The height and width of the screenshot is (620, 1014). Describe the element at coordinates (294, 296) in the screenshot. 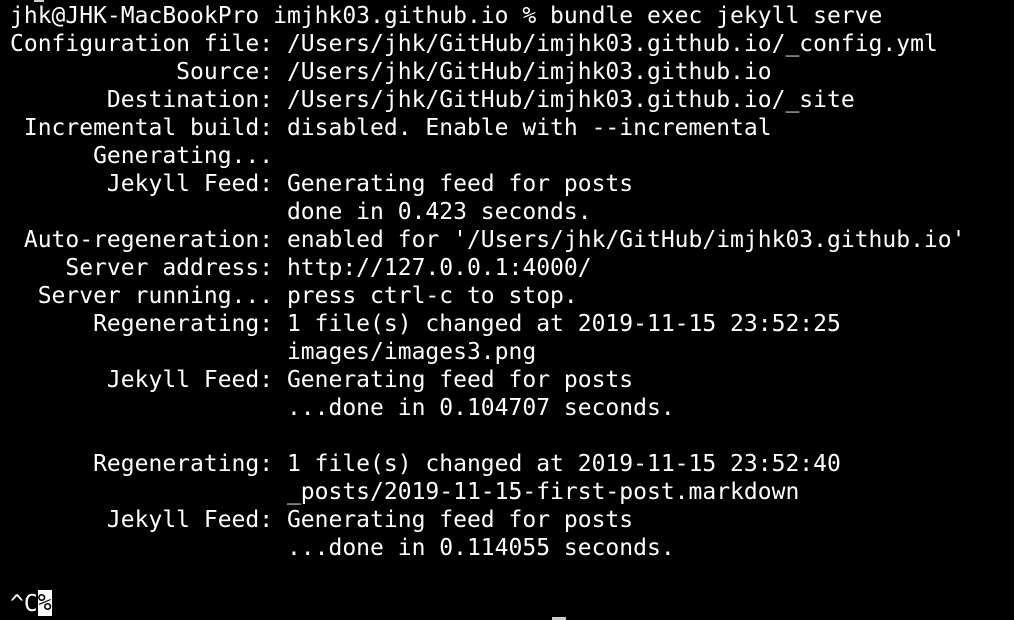

I see `terminal-line: Server running... press ctrl-c to stop.` at that location.